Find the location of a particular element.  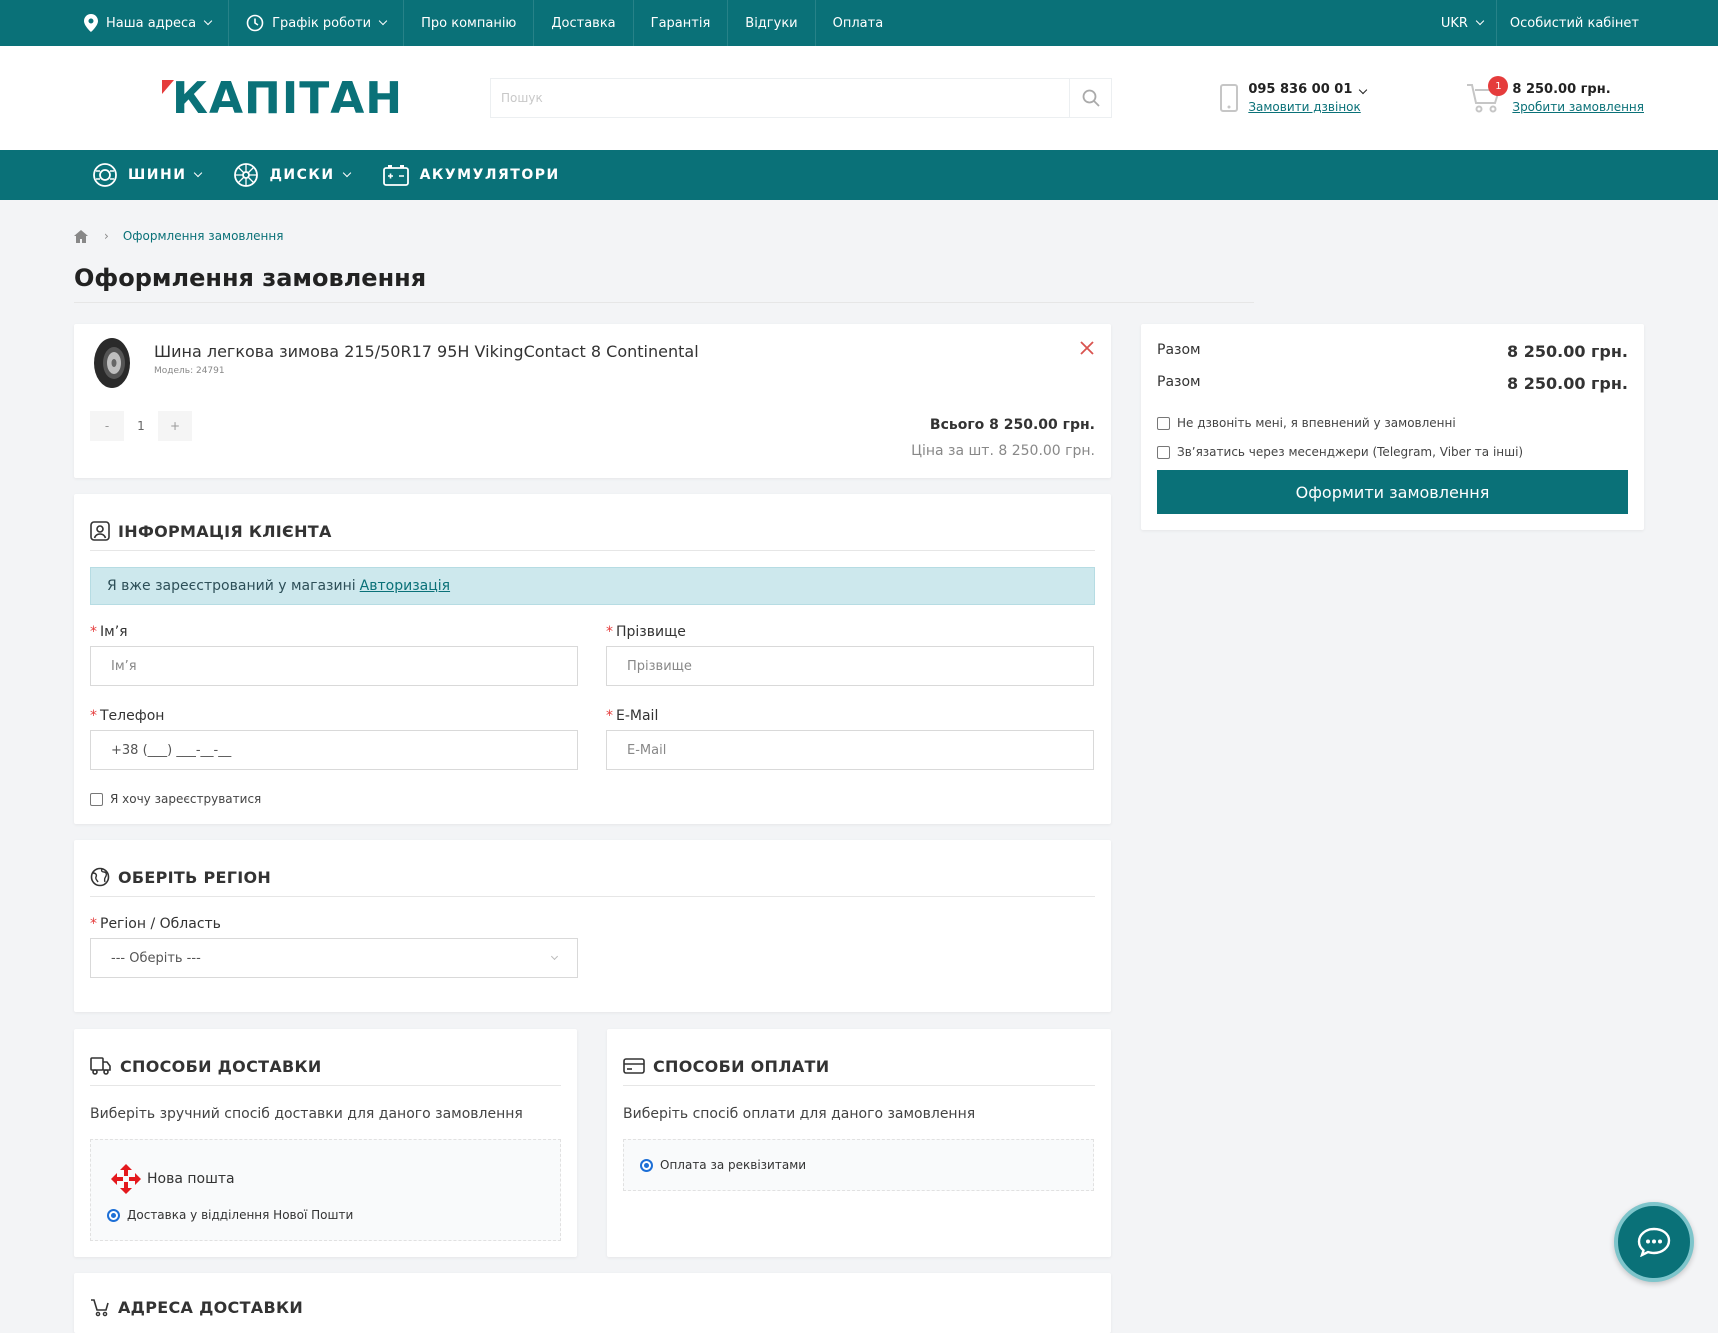

clock-icon is located at coordinates (255, 23).